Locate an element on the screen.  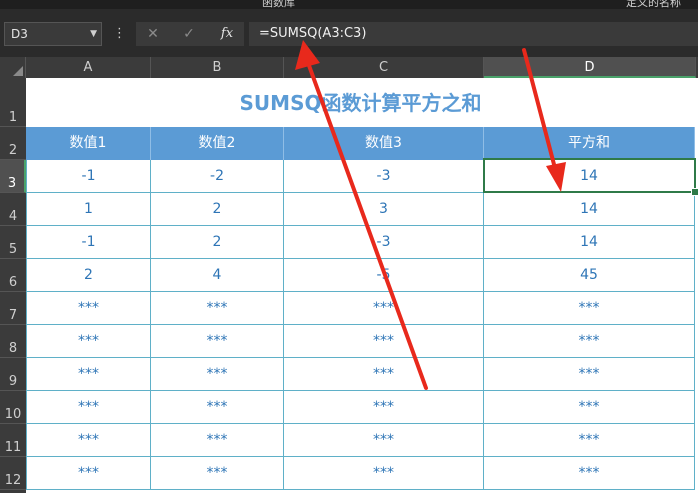
column-header-d: D is located at coordinates (590, 67).